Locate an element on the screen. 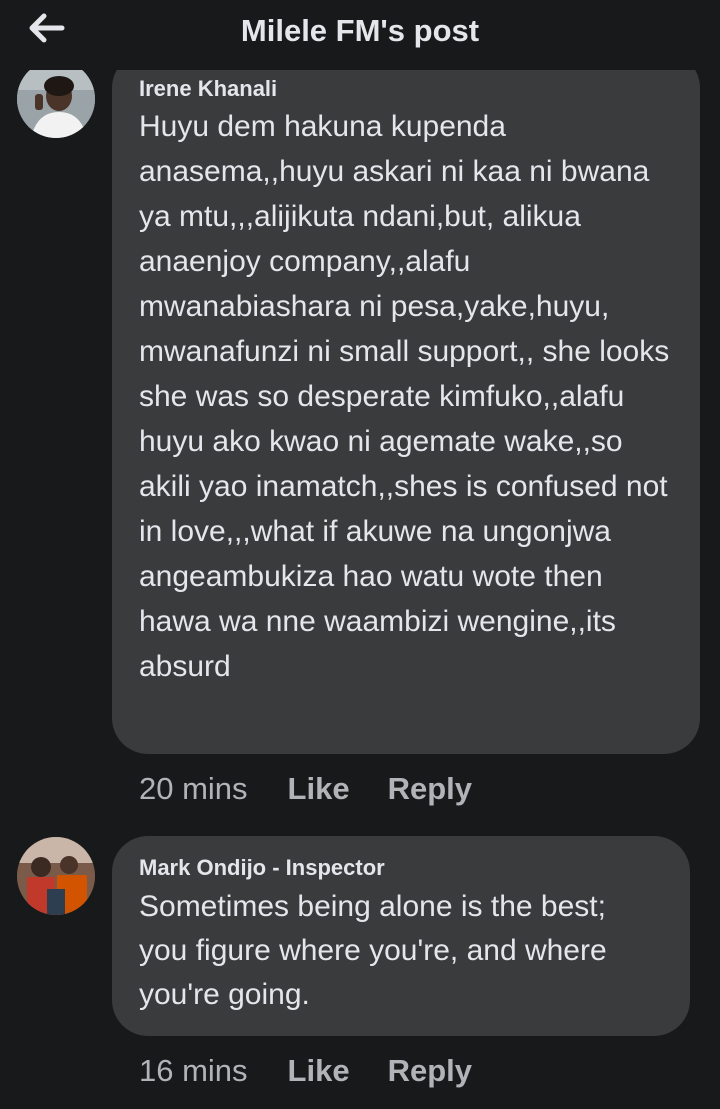  comment-timestamp: 20 mins is located at coordinates (193, 788).